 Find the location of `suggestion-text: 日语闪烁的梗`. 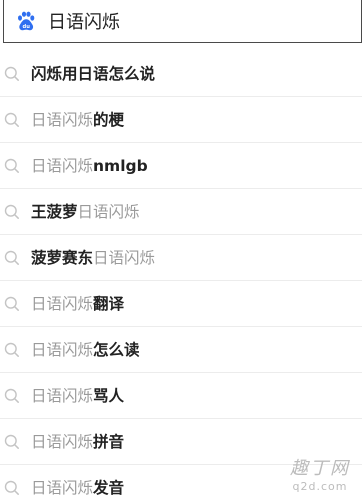

suggestion-text: 日语闪烁的梗 is located at coordinates (77, 120).